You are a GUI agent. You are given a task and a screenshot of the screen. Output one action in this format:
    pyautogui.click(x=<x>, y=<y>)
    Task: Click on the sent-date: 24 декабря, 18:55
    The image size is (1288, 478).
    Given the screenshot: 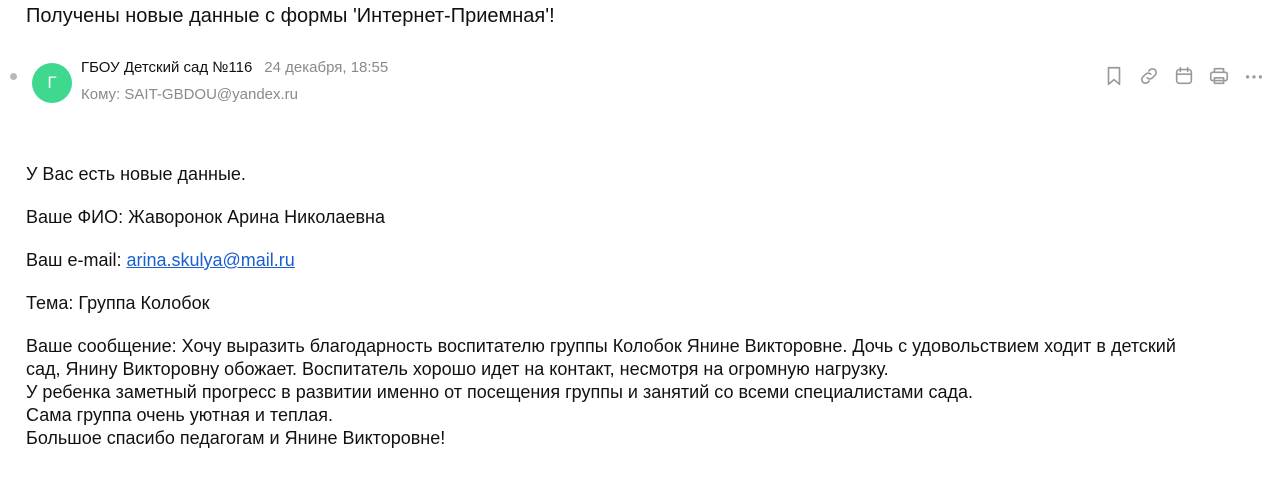 What is the action you would take?
    pyautogui.click(x=326, y=67)
    